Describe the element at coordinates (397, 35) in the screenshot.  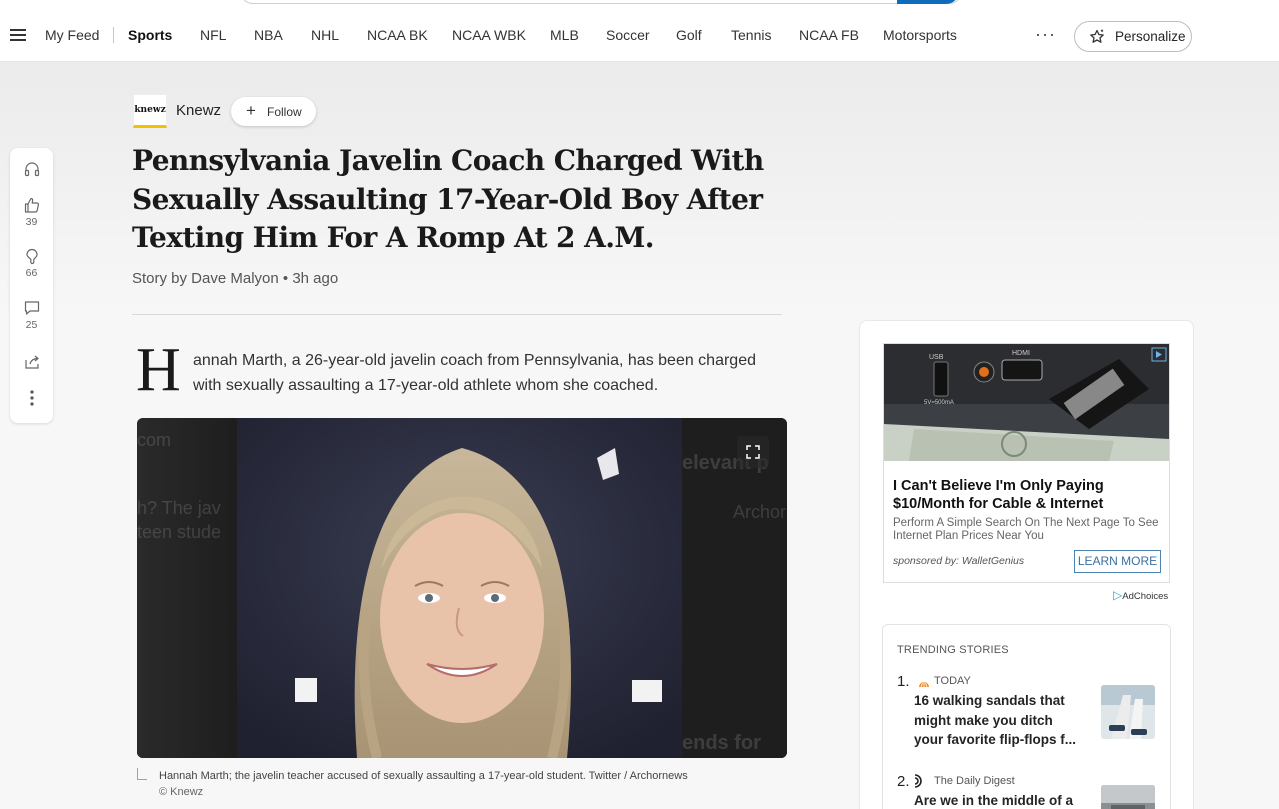
I see `nav-item-ncaa-bk: NCAA BK` at that location.